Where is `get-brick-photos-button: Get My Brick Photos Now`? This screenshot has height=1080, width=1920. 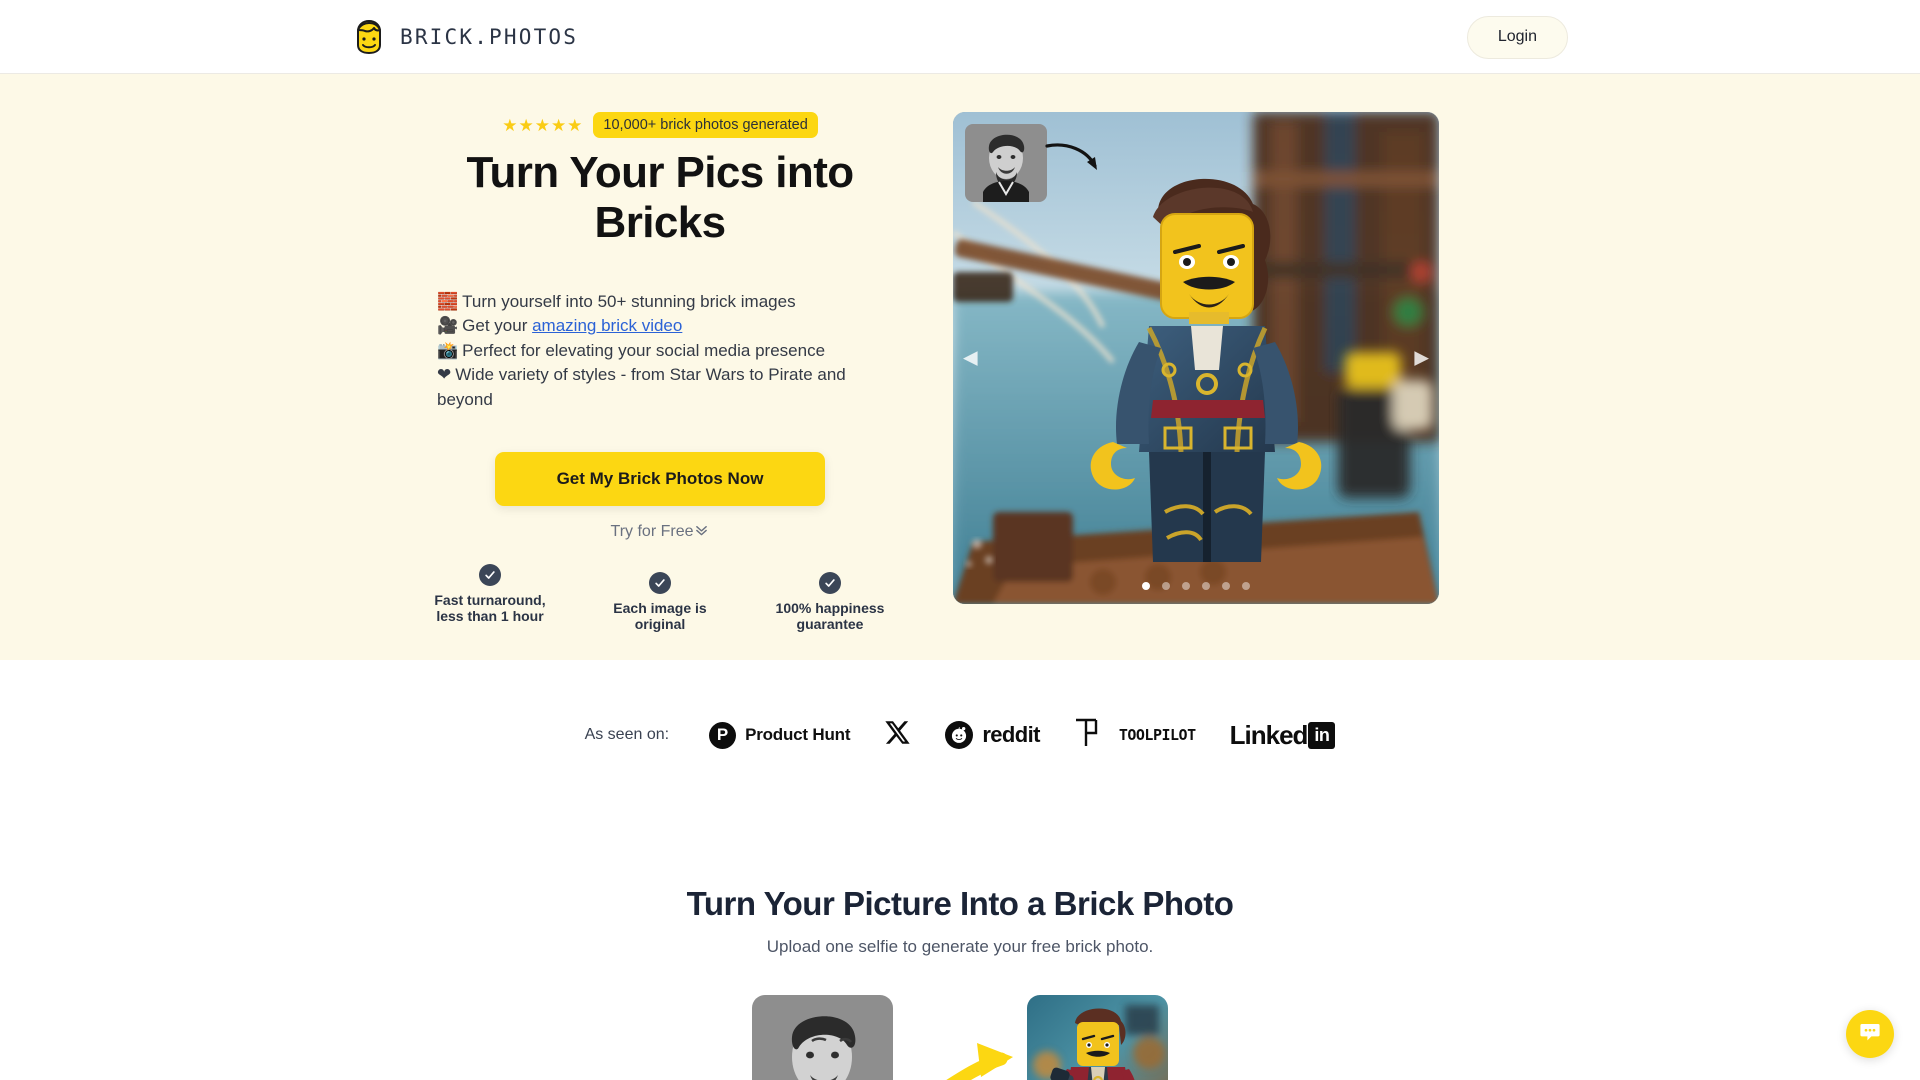
get-brick-photos-button: Get My Brick Photos Now is located at coordinates (660, 479).